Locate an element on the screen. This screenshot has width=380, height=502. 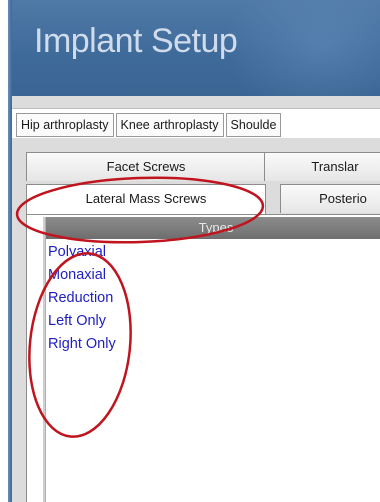
tab-facet-screws: Facet Screws is located at coordinates (146, 166).